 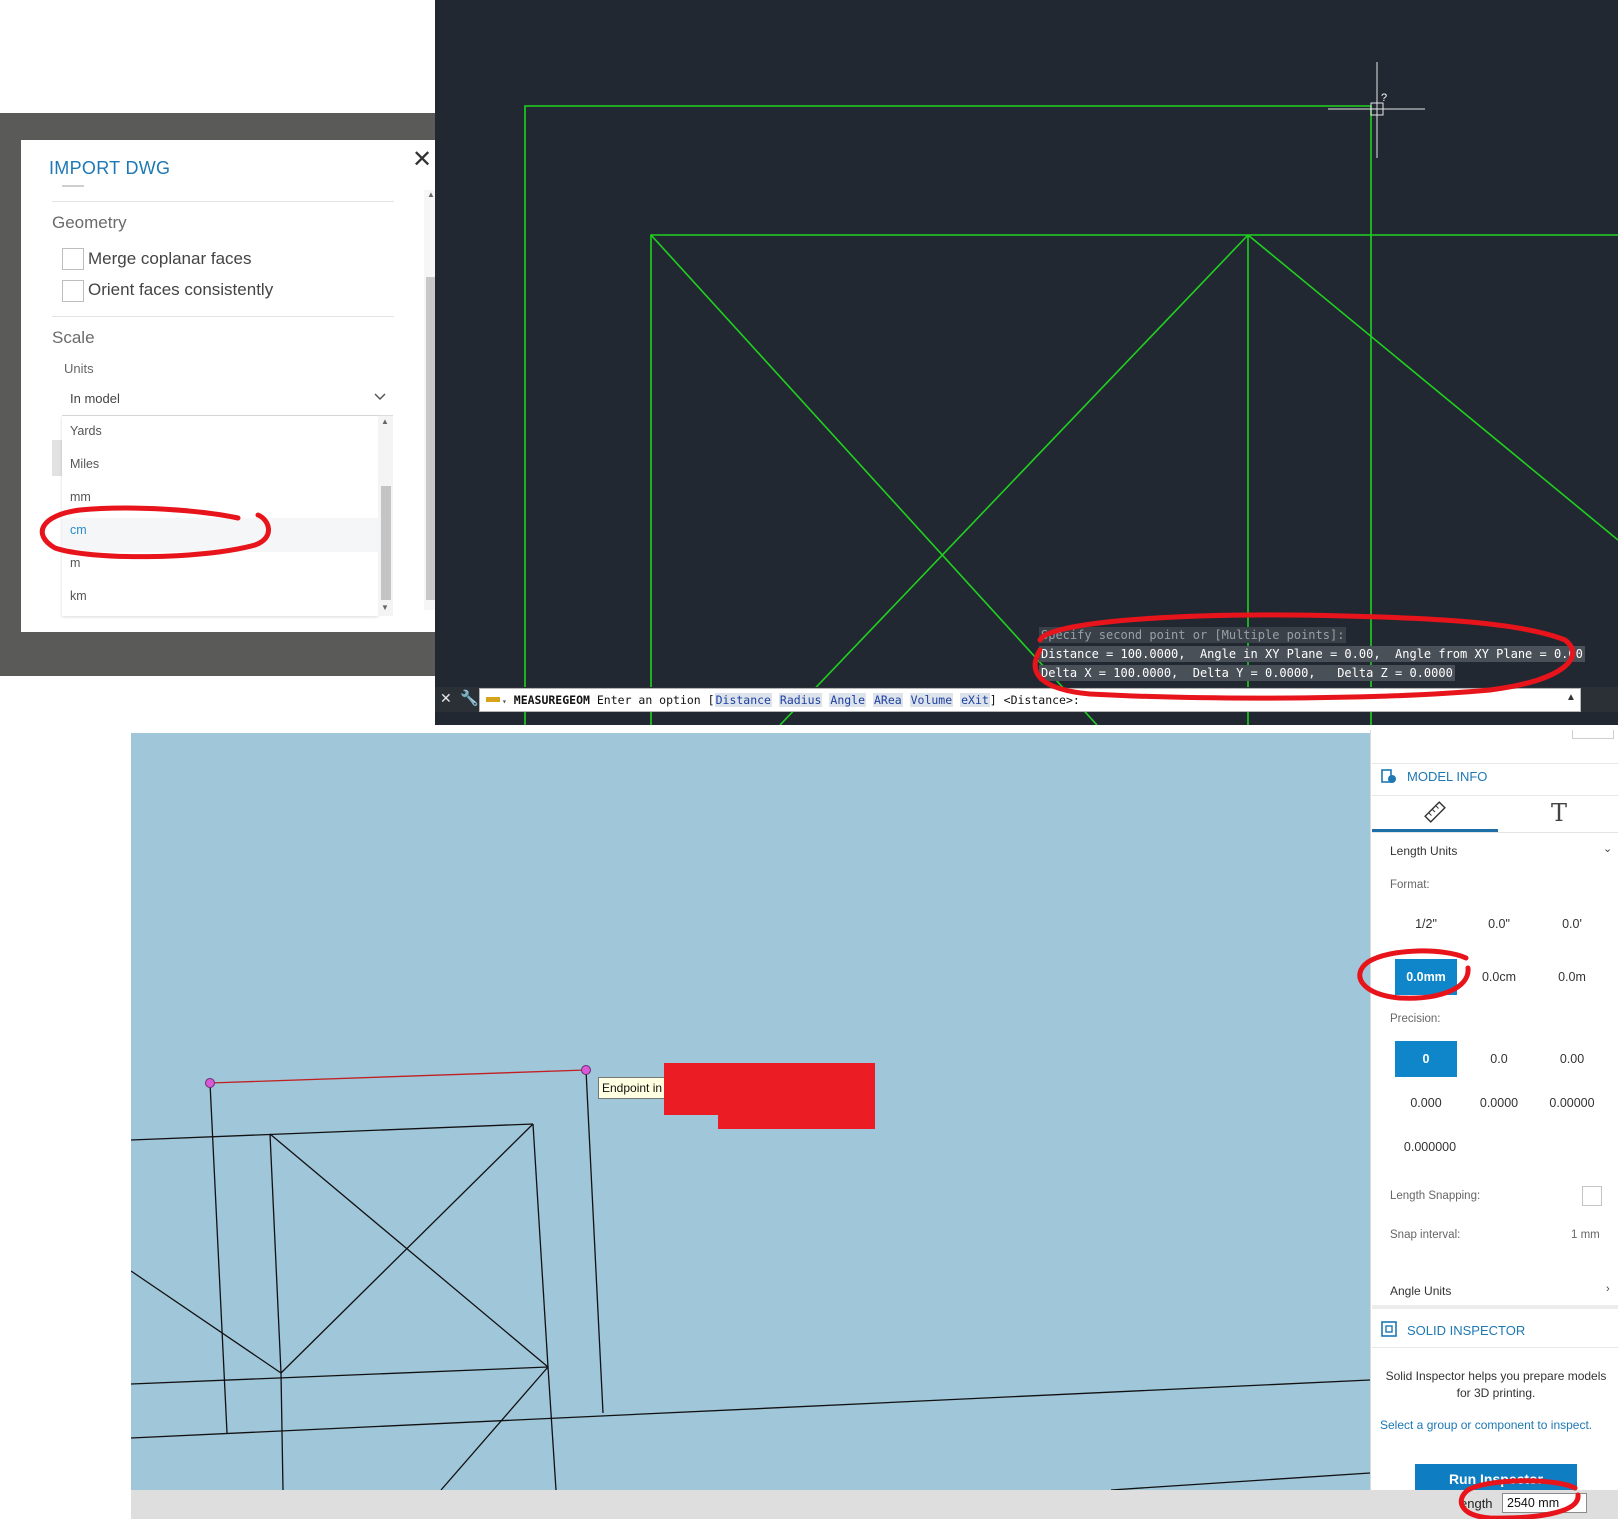 What do you see at coordinates (385, 607) in the screenshot?
I see `scroll-down-arrow-icon: ▼` at bounding box center [385, 607].